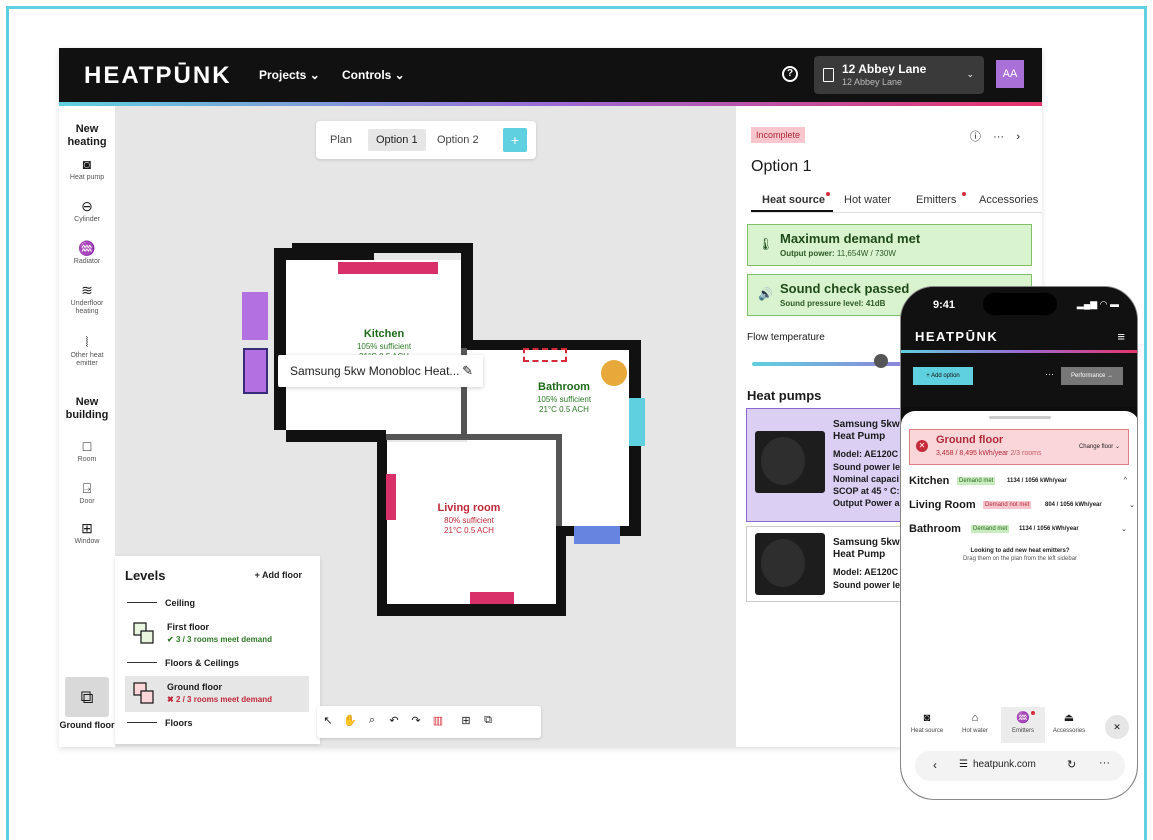 The height and width of the screenshot is (840, 1153). I want to click on sidebar-item-underfloor: ≋ Underfloor heating, so click(87, 299).